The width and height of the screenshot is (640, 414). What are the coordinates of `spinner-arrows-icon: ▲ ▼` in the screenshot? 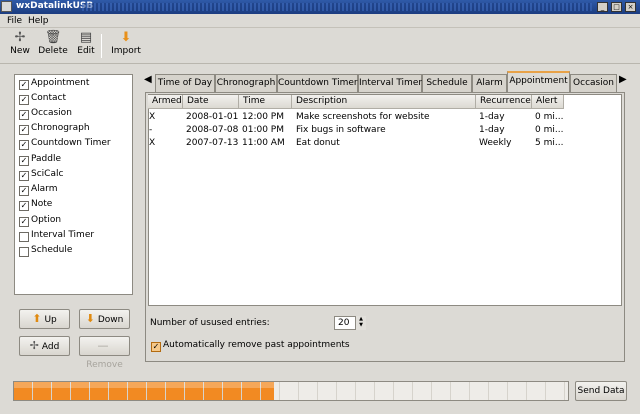 It's located at (360, 323).